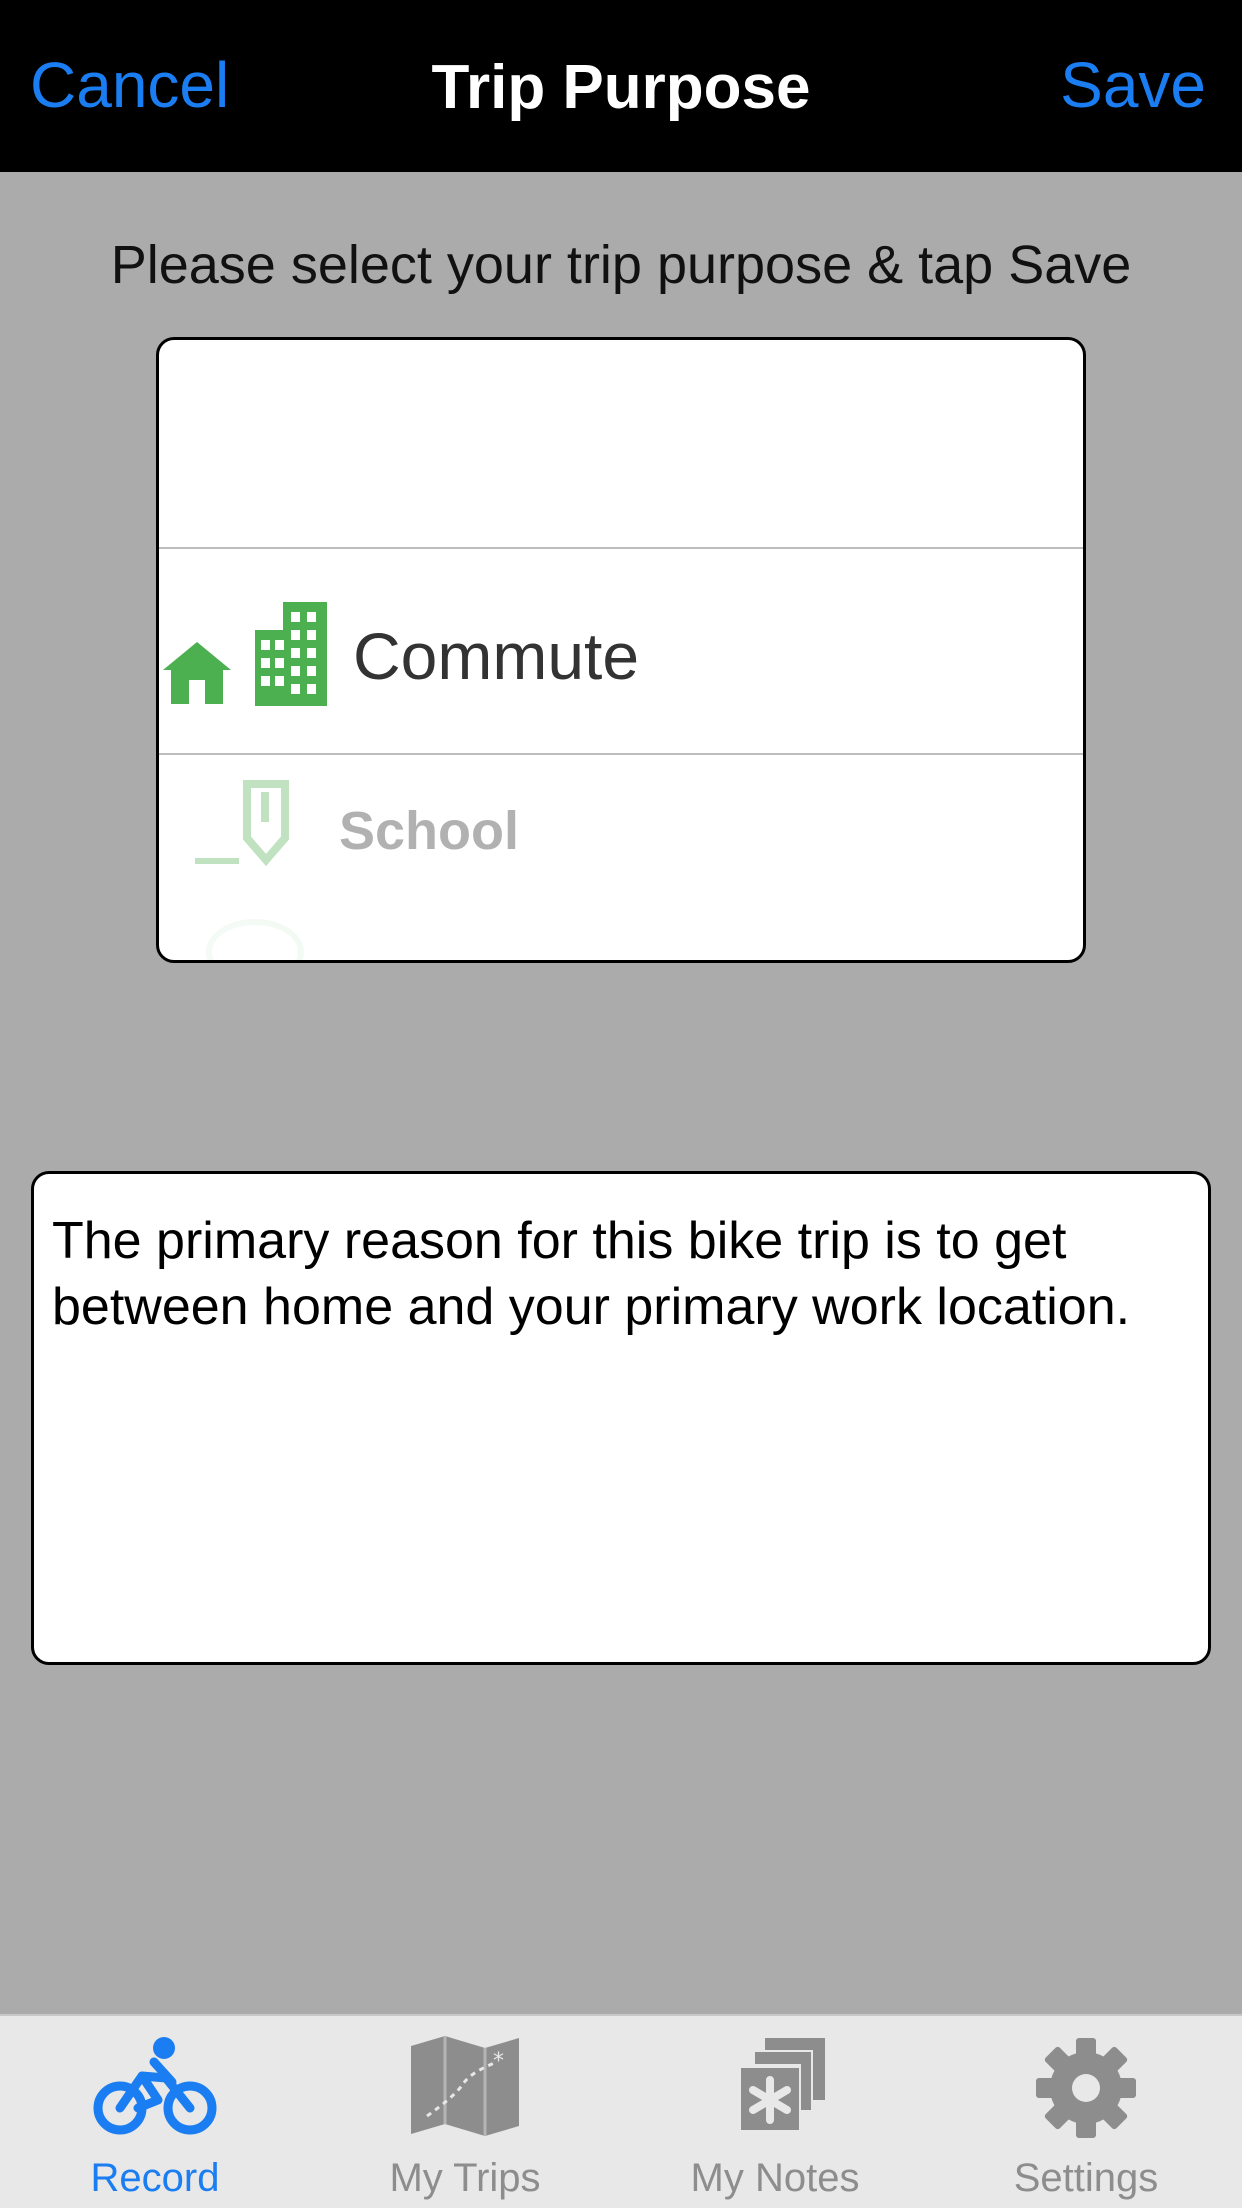  I want to click on tab-bar: Record * My Trips My Notes Settings, so click(621, 2111).